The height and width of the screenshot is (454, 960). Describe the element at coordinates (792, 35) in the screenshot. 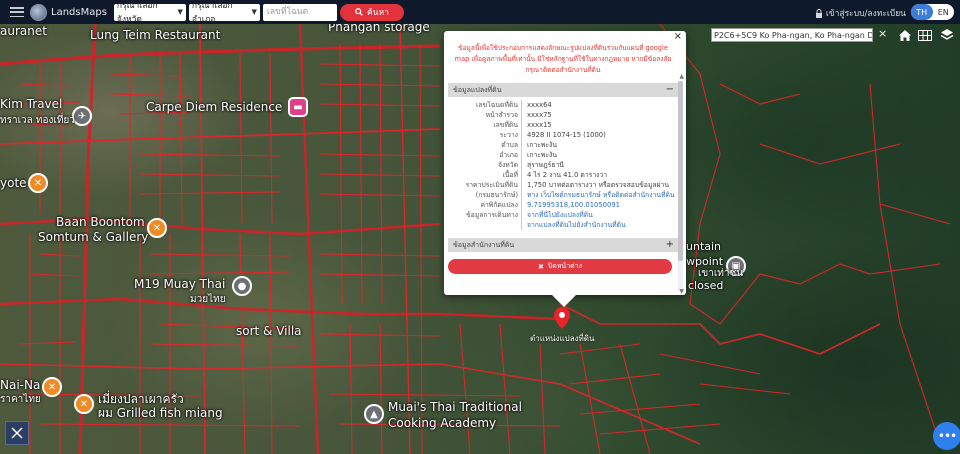

I see `coordinate-search-input: P2C6+5C9 Ko Pha-ngan, Ko Pha-ngan Dis` at that location.